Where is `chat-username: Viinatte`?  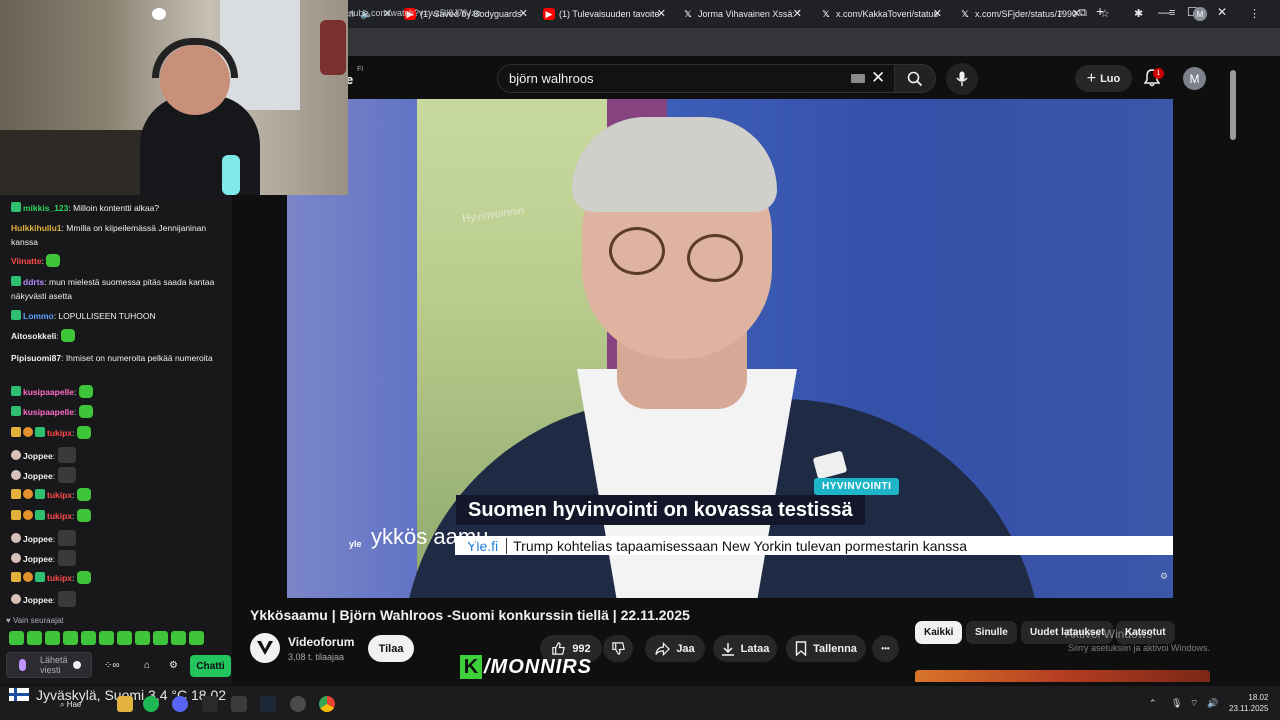 chat-username: Viinatte is located at coordinates (26, 261).